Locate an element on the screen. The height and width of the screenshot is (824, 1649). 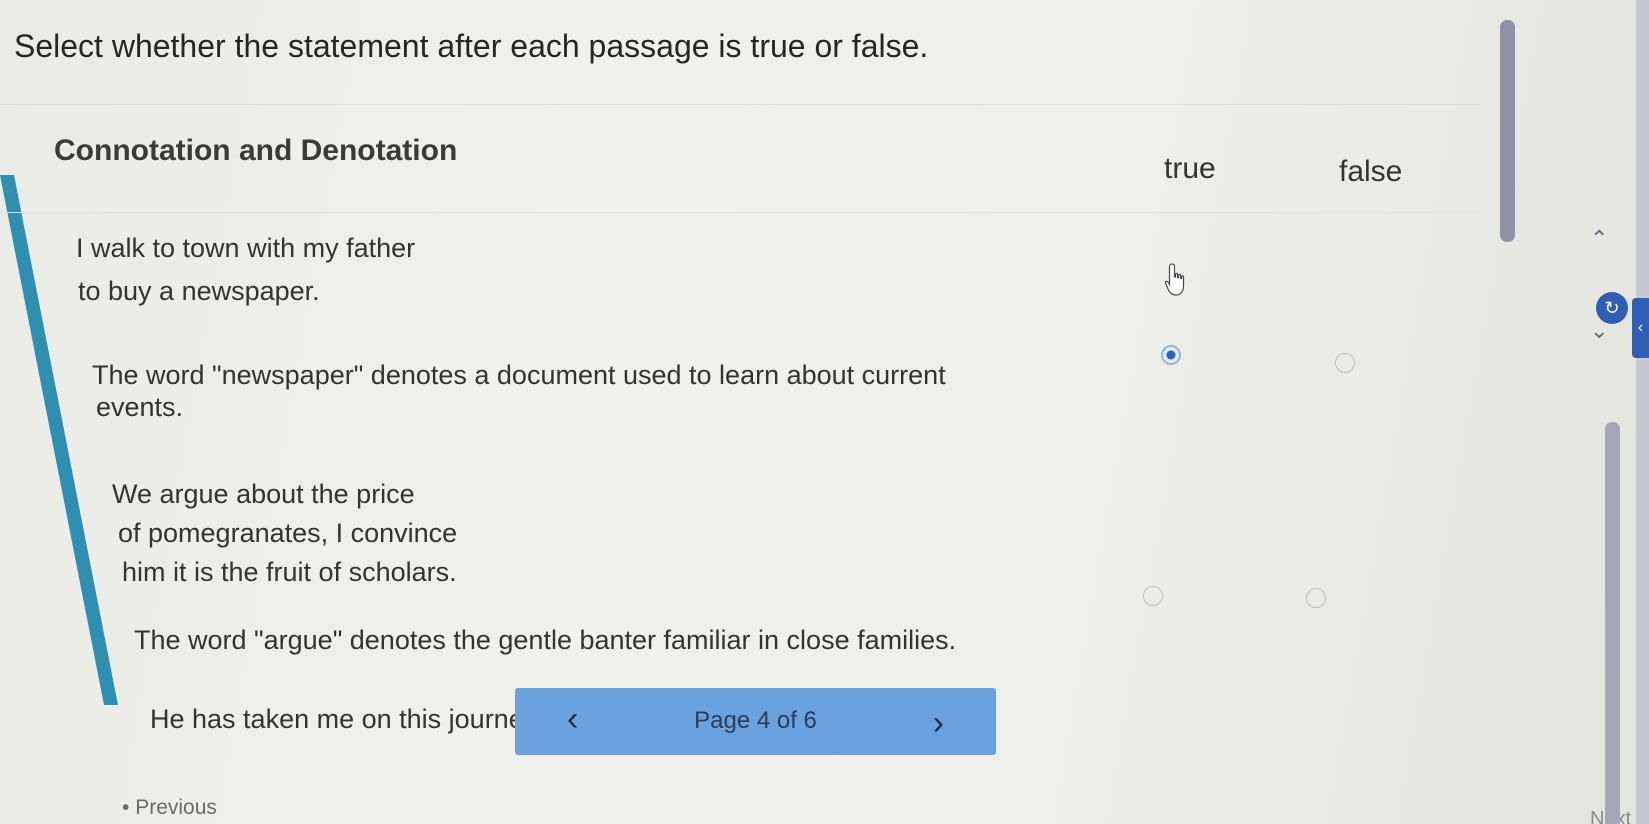
passage-line: of pomegranates, I convince is located at coordinates (288, 533).